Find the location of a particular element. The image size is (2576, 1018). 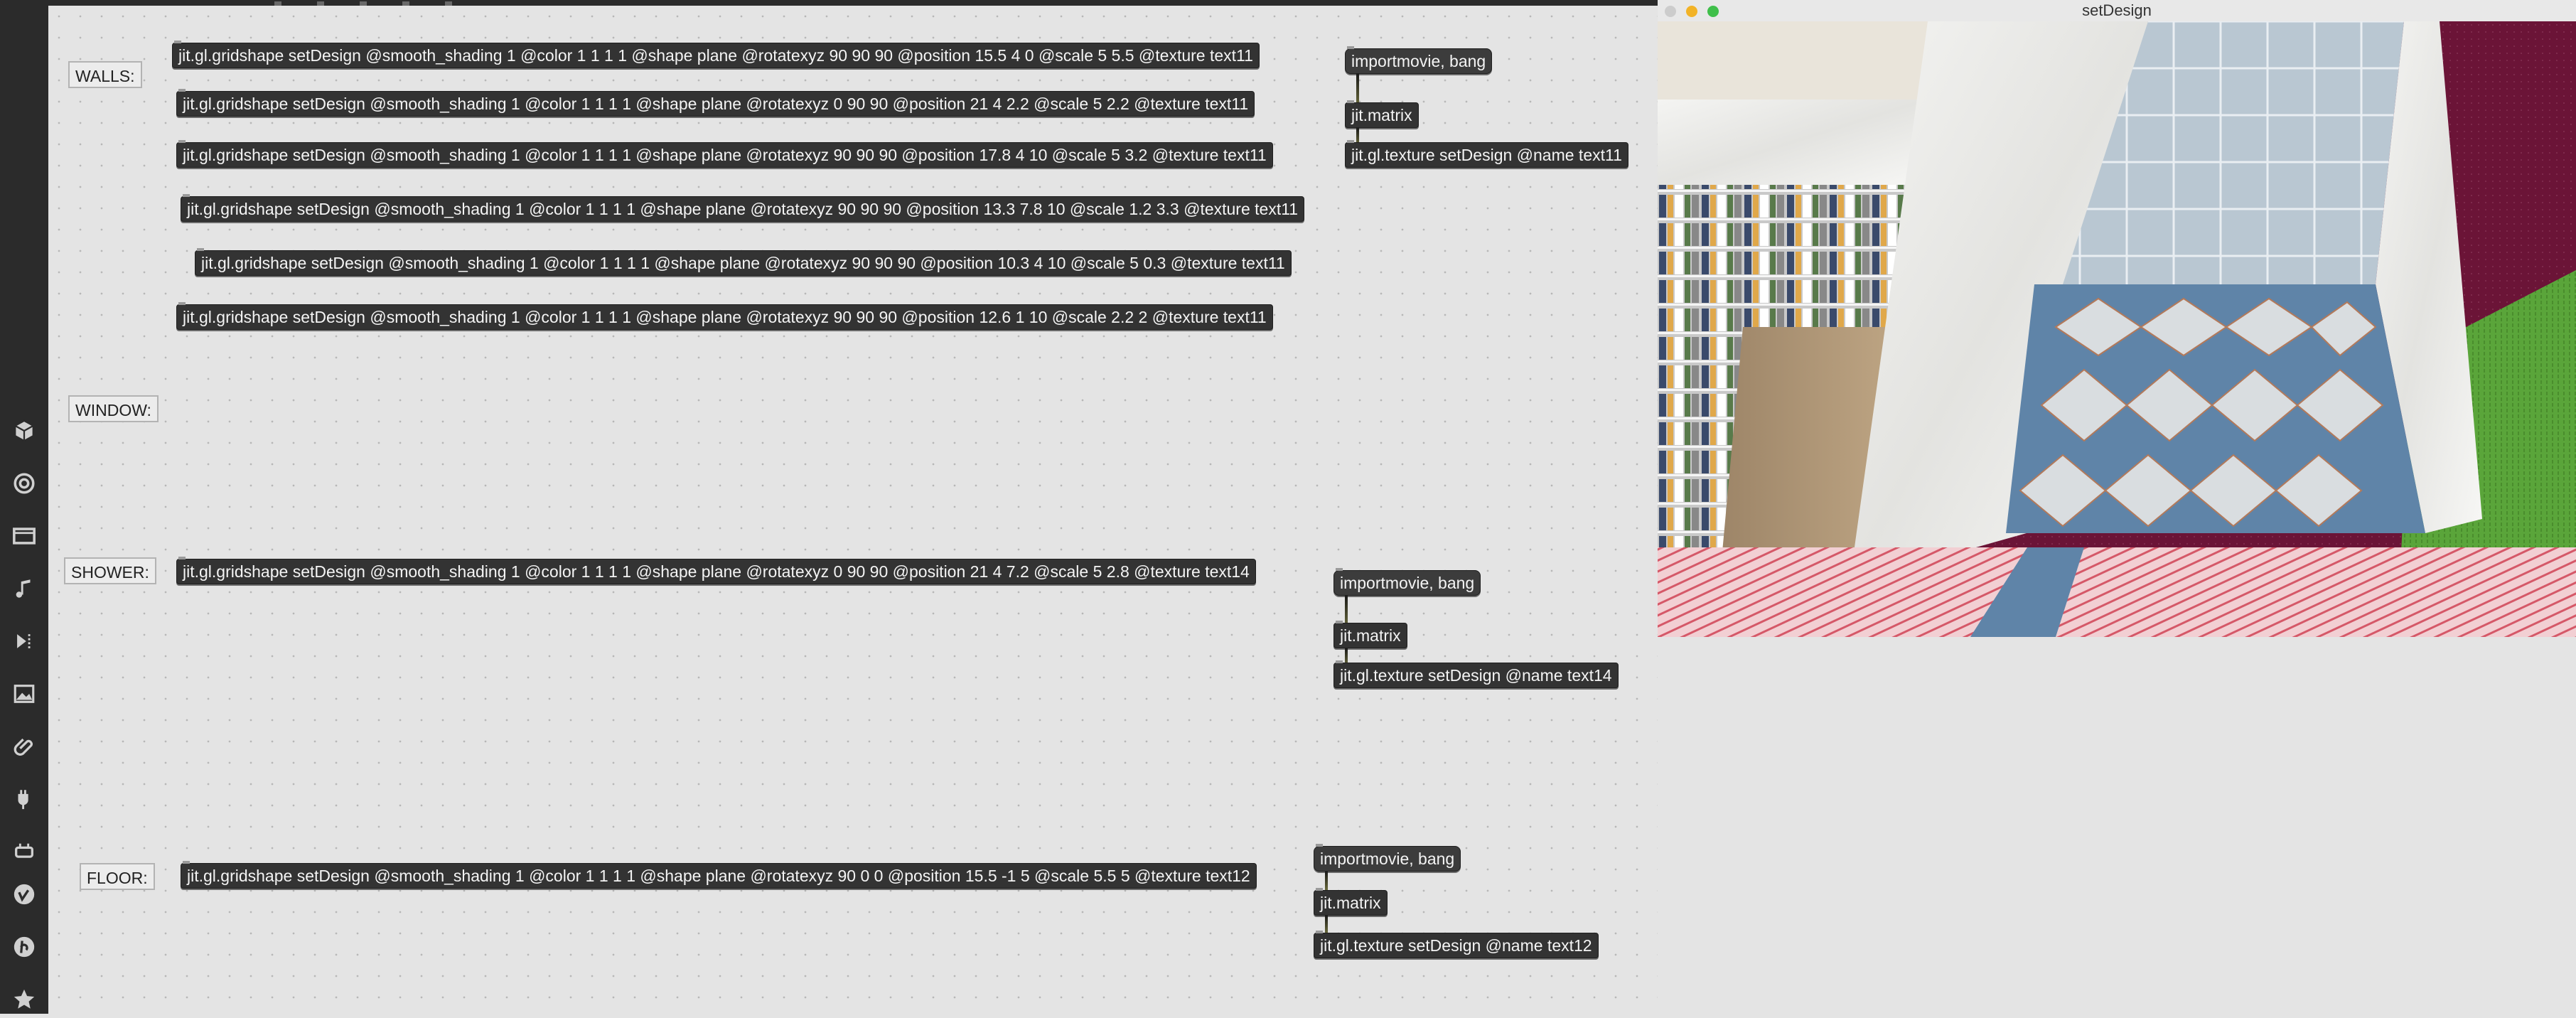

jit-gl-texture-object: jit.gl.texture setDesign @name text12 is located at coordinates (1456, 944).